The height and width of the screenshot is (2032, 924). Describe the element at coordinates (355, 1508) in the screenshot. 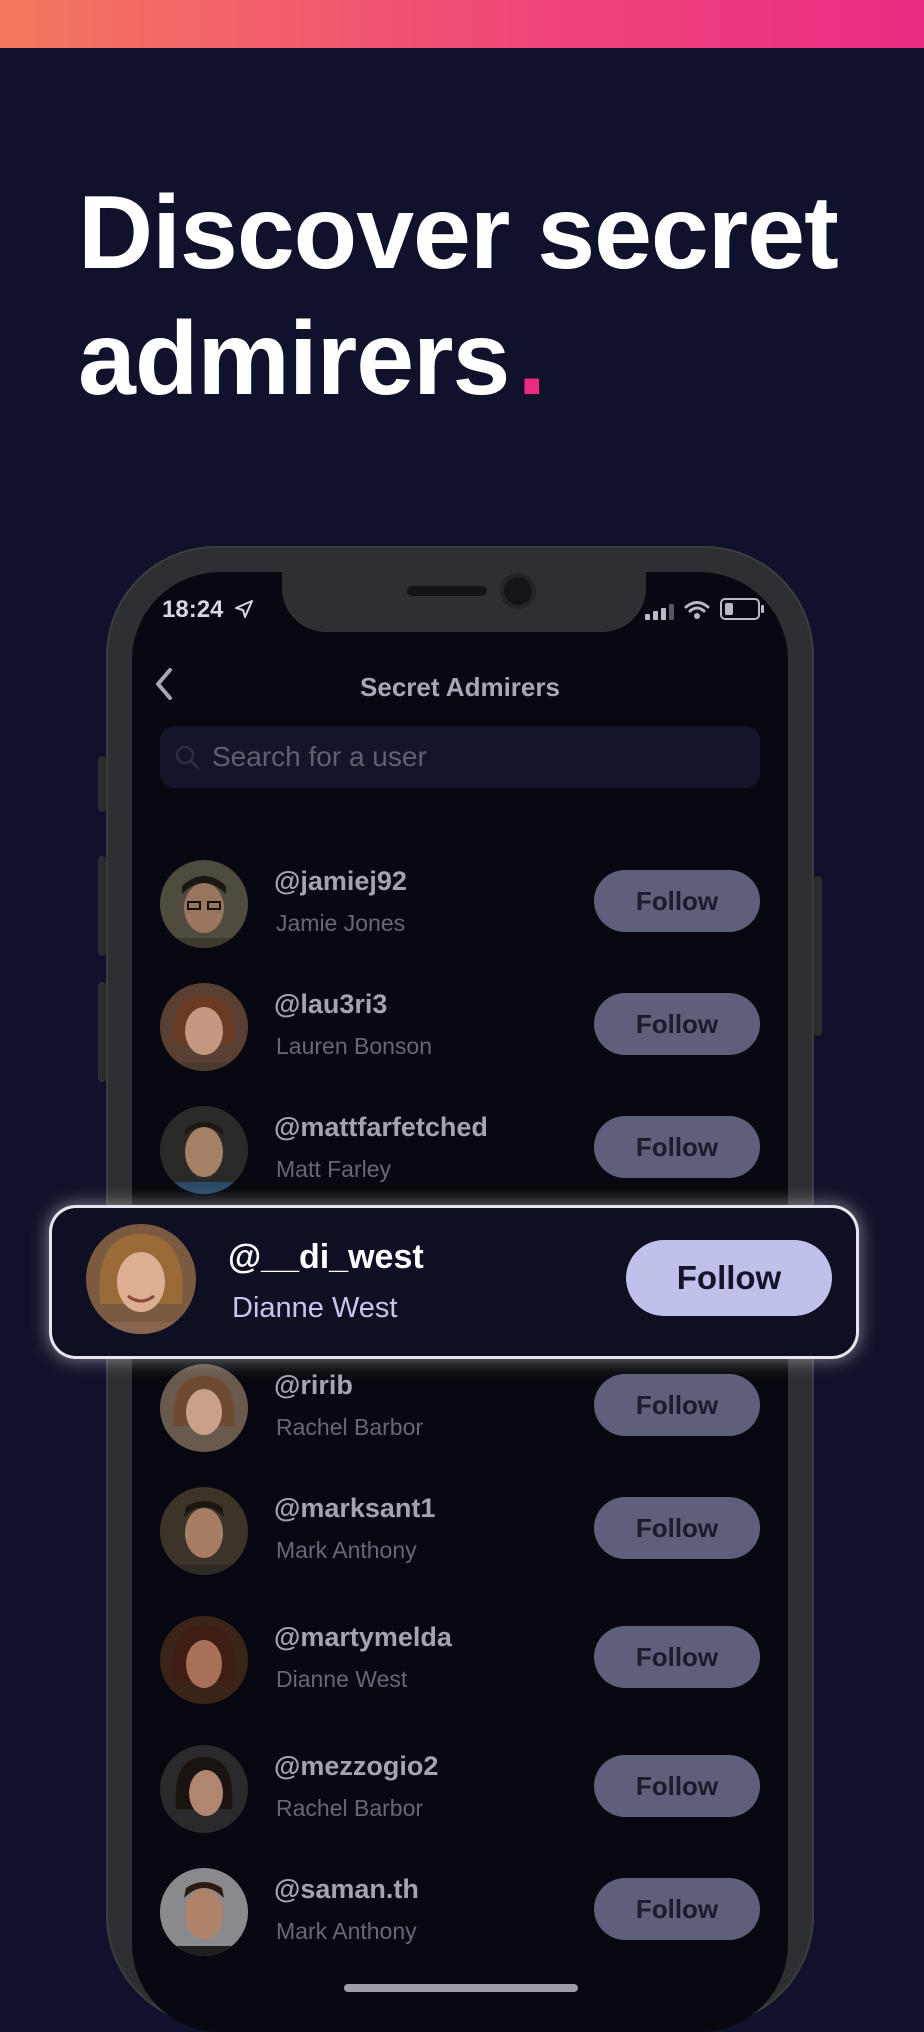

I see `username: @marksant1` at that location.